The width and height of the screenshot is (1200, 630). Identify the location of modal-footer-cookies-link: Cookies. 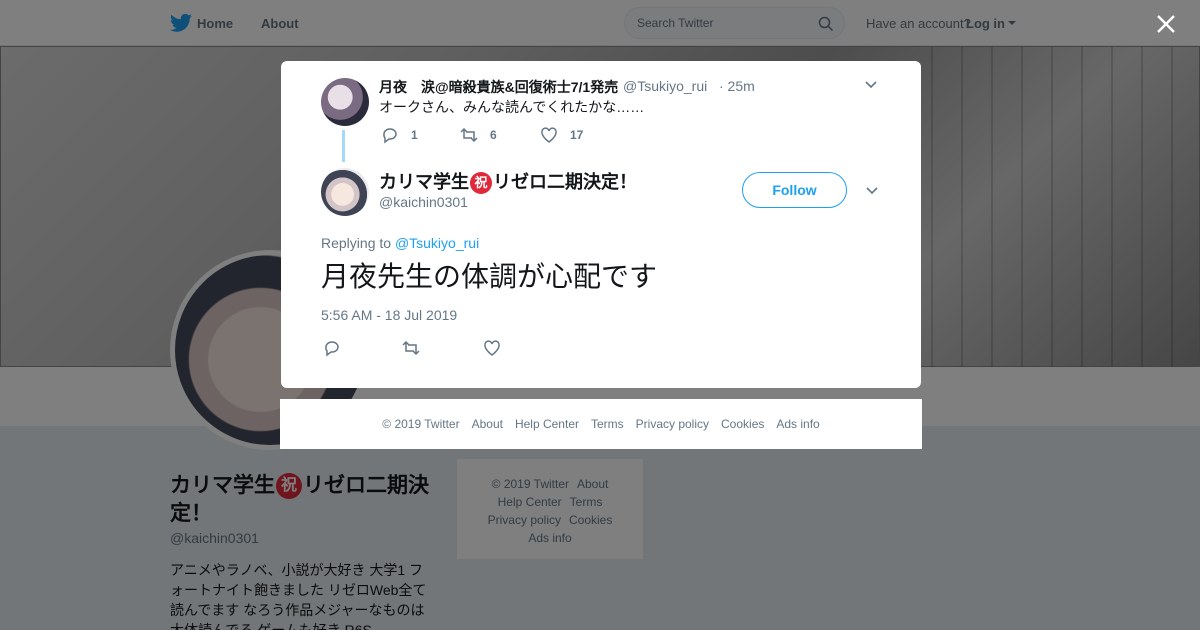
(742, 424).